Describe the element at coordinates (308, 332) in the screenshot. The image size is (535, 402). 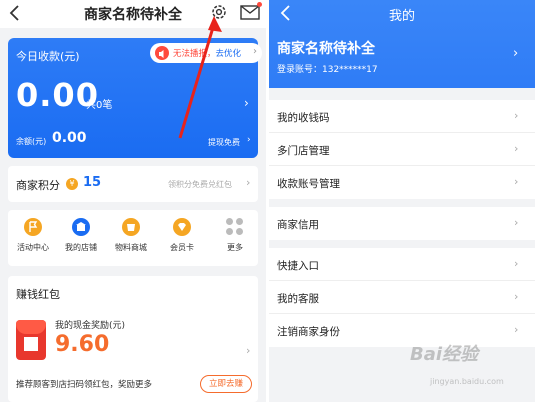
I see `menu-item-label: 注销商家身份` at that location.